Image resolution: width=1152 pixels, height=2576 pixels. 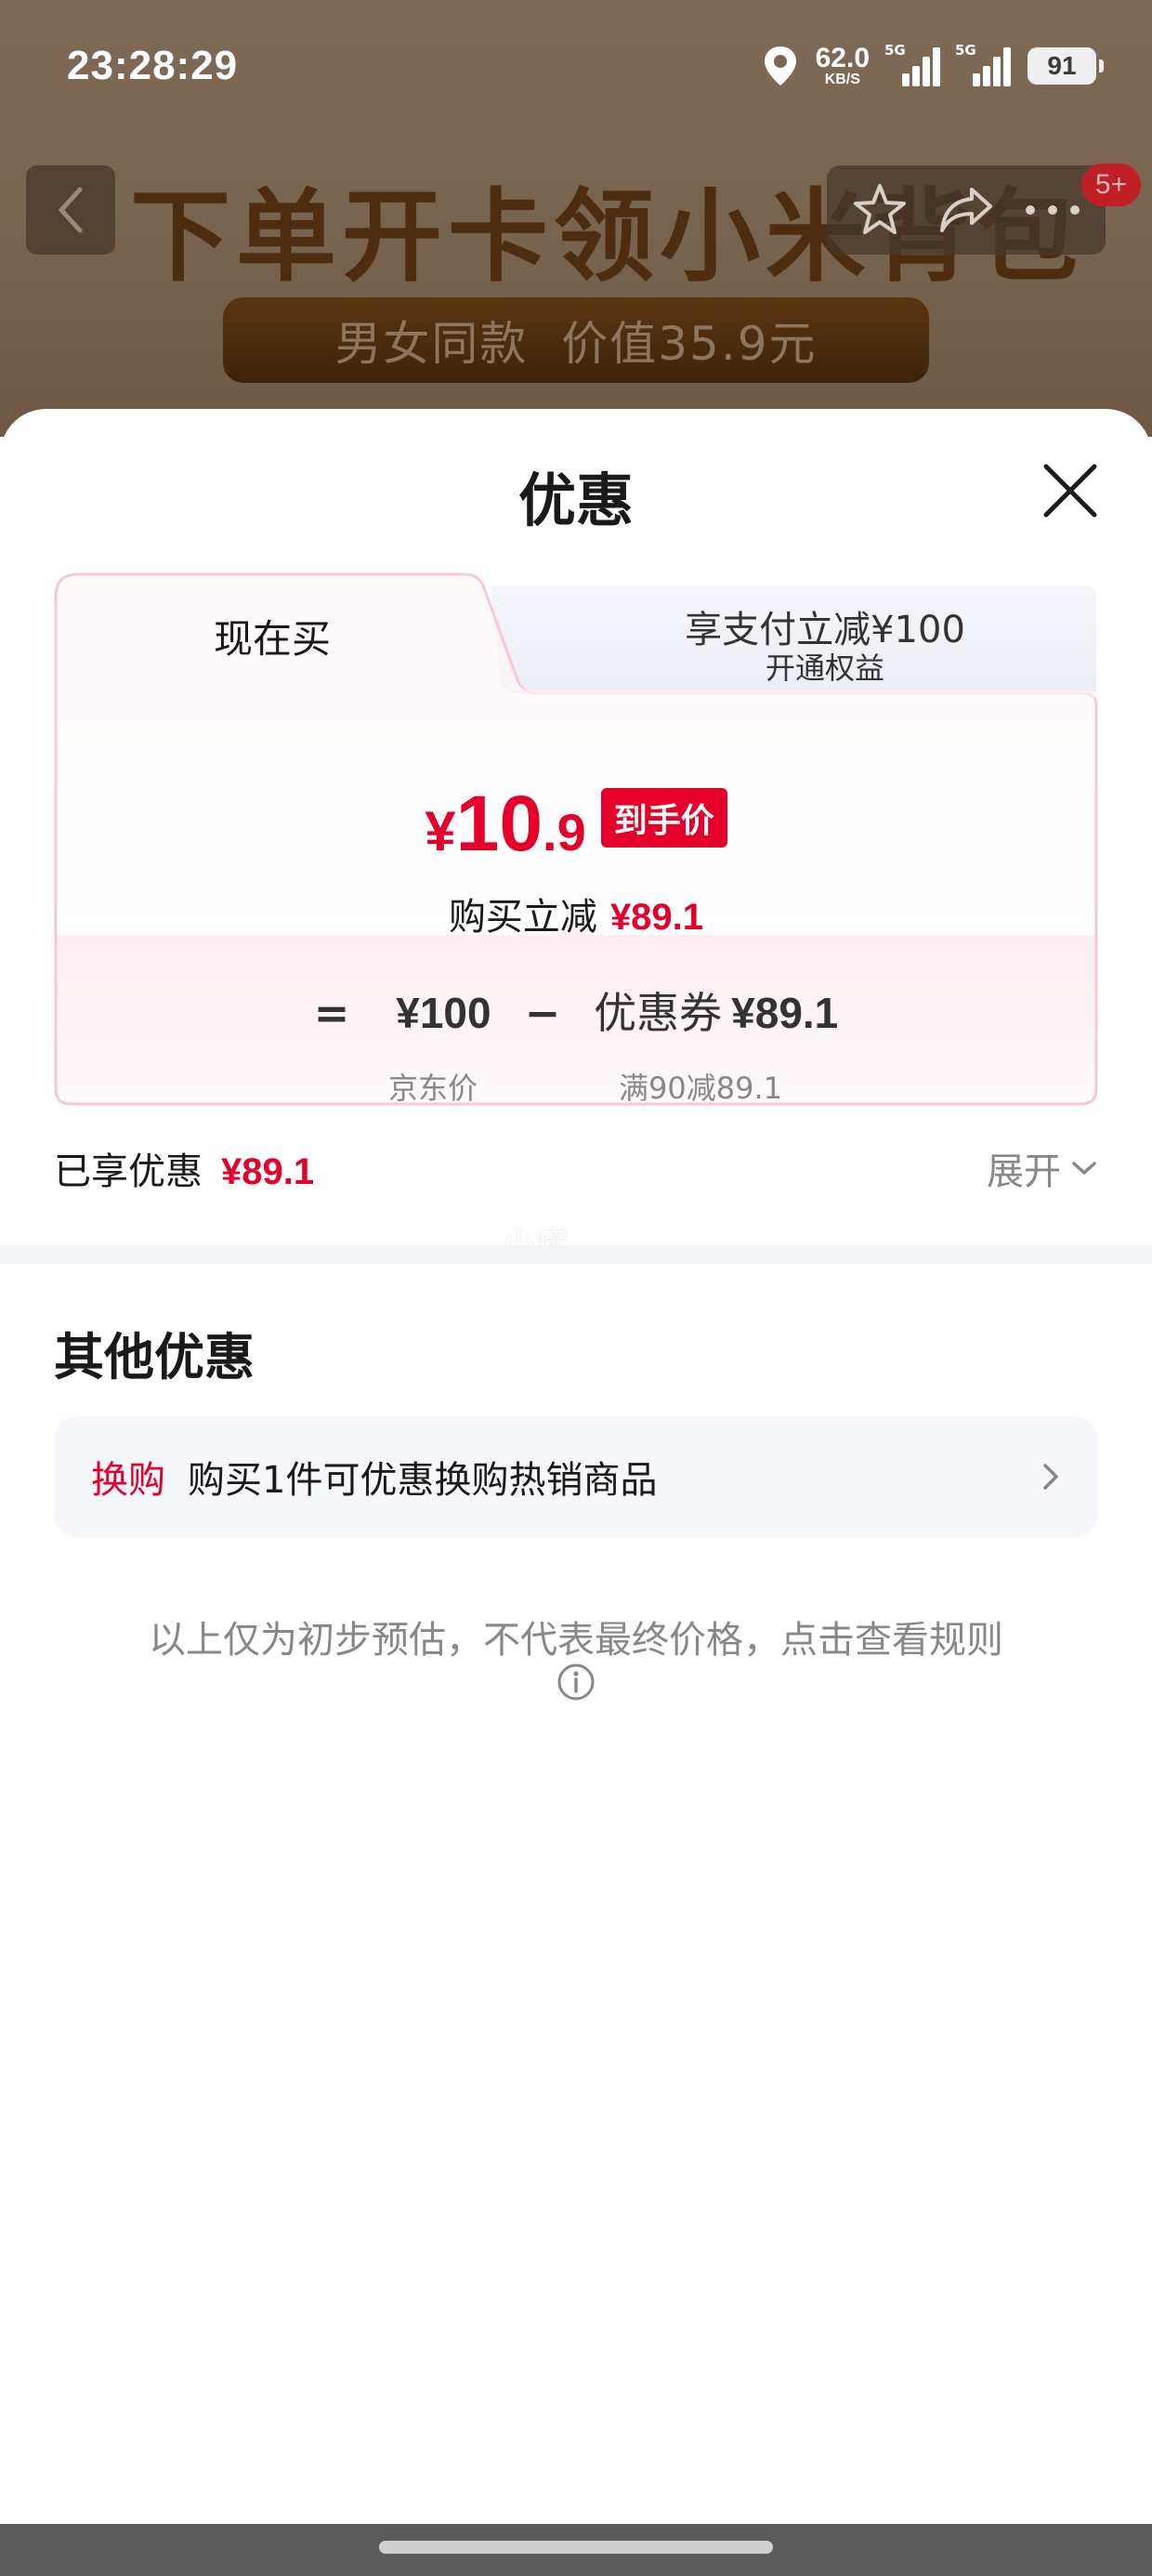 I want to click on final-price-value: ¥10.9, so click(x=505, y=823).